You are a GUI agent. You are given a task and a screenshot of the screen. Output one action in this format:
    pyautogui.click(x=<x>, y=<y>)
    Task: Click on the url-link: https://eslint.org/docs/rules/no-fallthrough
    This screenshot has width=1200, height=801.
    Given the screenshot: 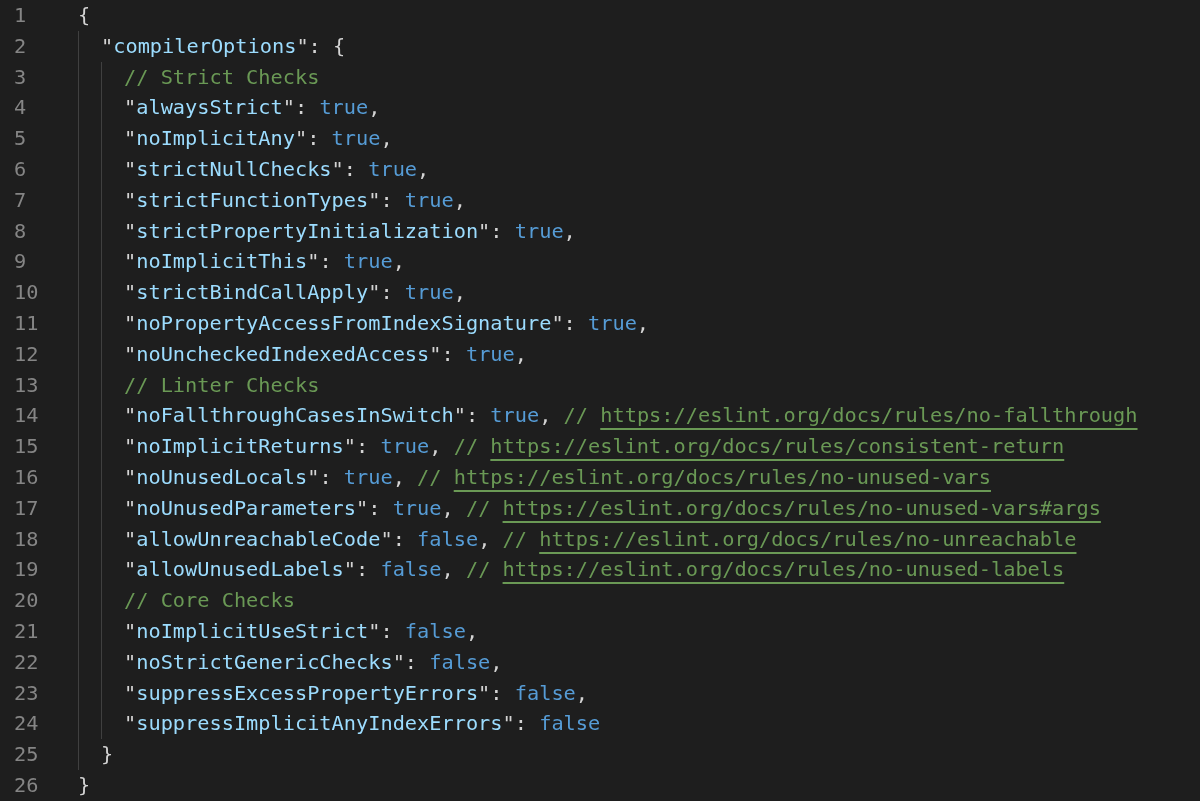 What is the action you would take?
    pyautogui.click(x=869, y=415)
    